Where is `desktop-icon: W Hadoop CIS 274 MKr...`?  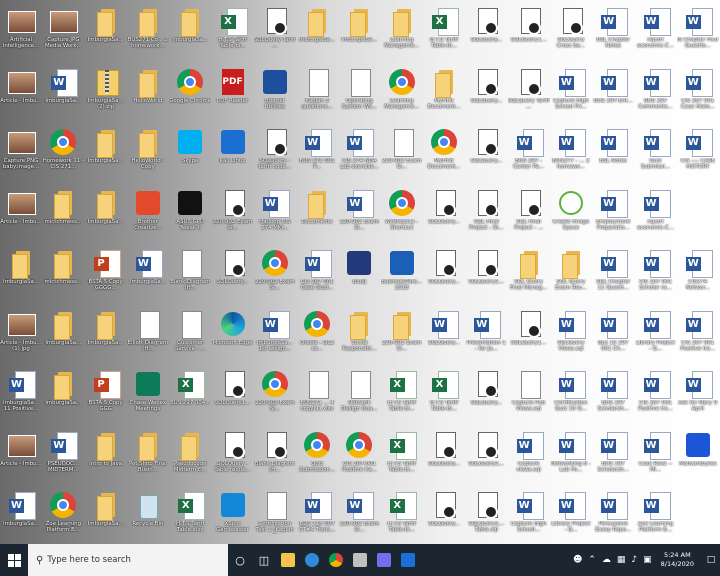
desktop-icon: W Hadoop CIS 274 MKr... is located at coordinates (275, 215).